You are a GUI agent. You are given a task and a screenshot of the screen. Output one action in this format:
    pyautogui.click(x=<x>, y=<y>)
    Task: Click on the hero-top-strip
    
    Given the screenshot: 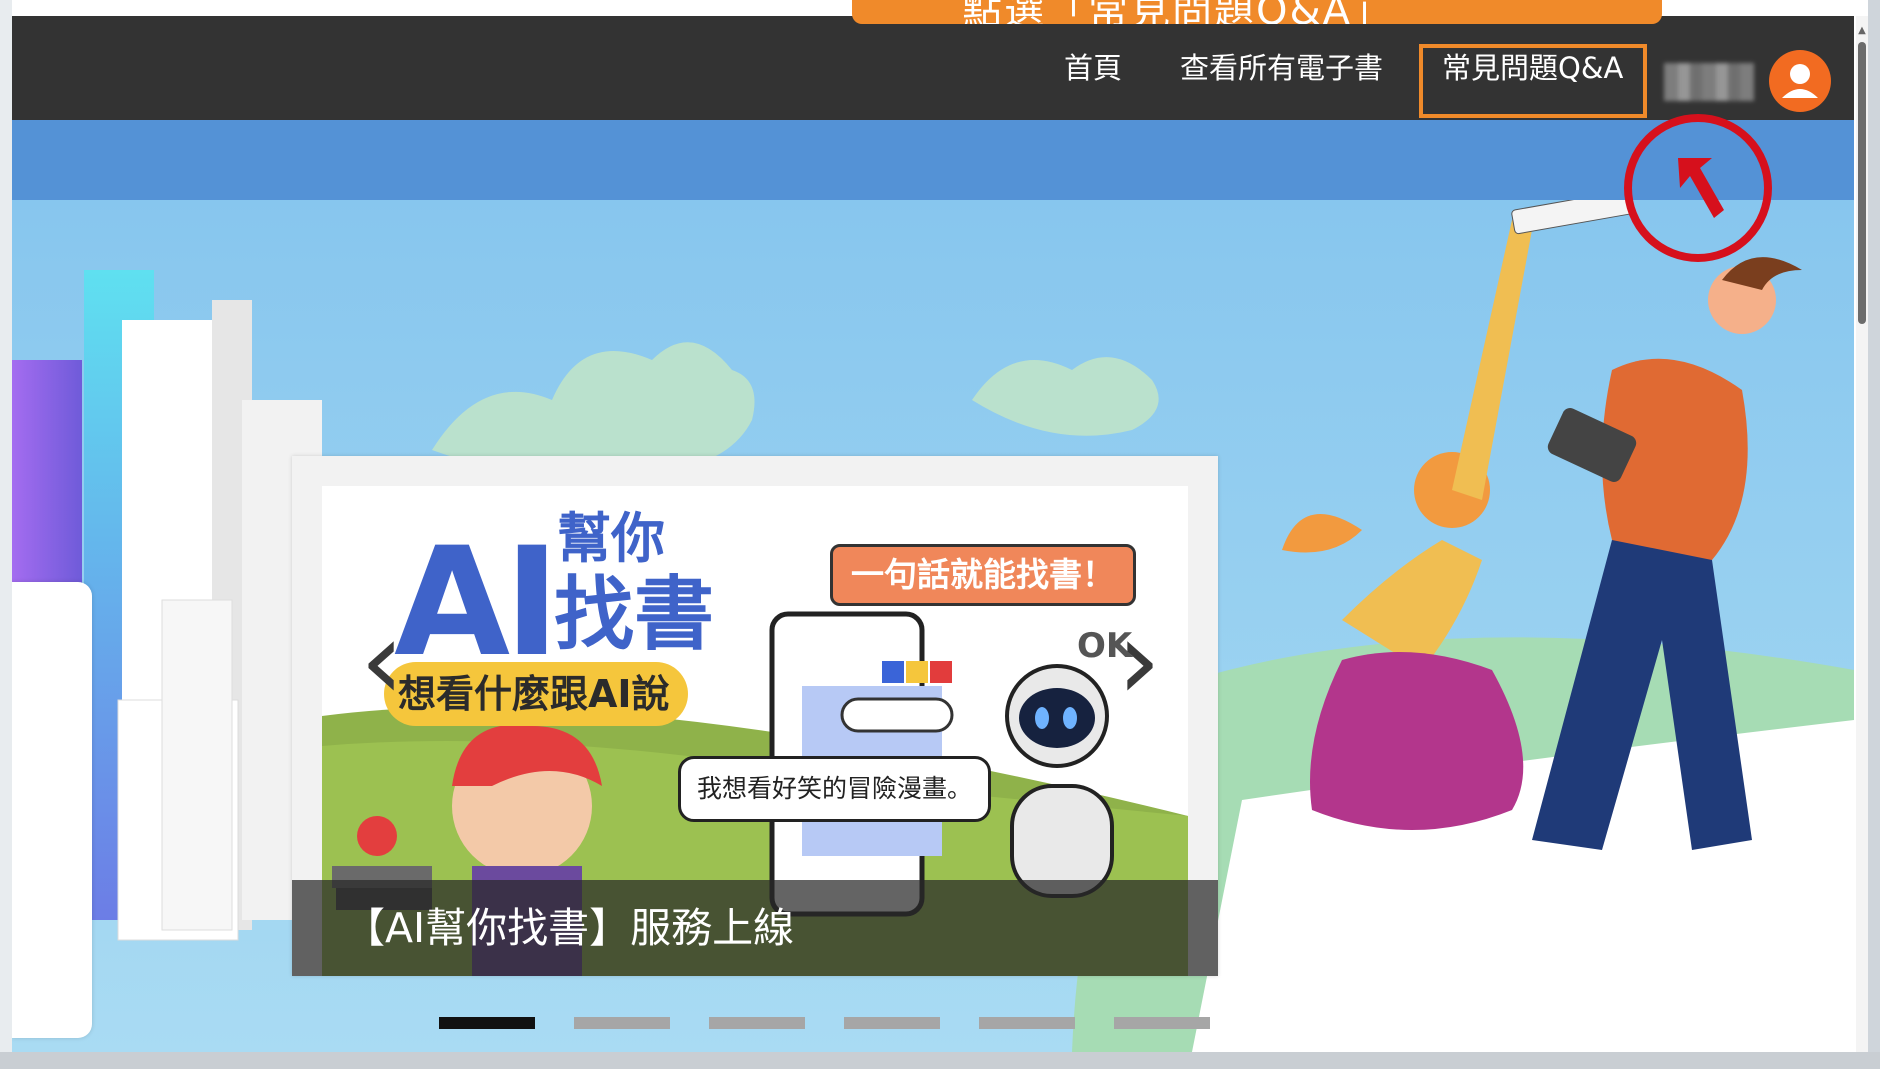 What is the action you would take?
    pyautogui.click(x=933, y=160)
    